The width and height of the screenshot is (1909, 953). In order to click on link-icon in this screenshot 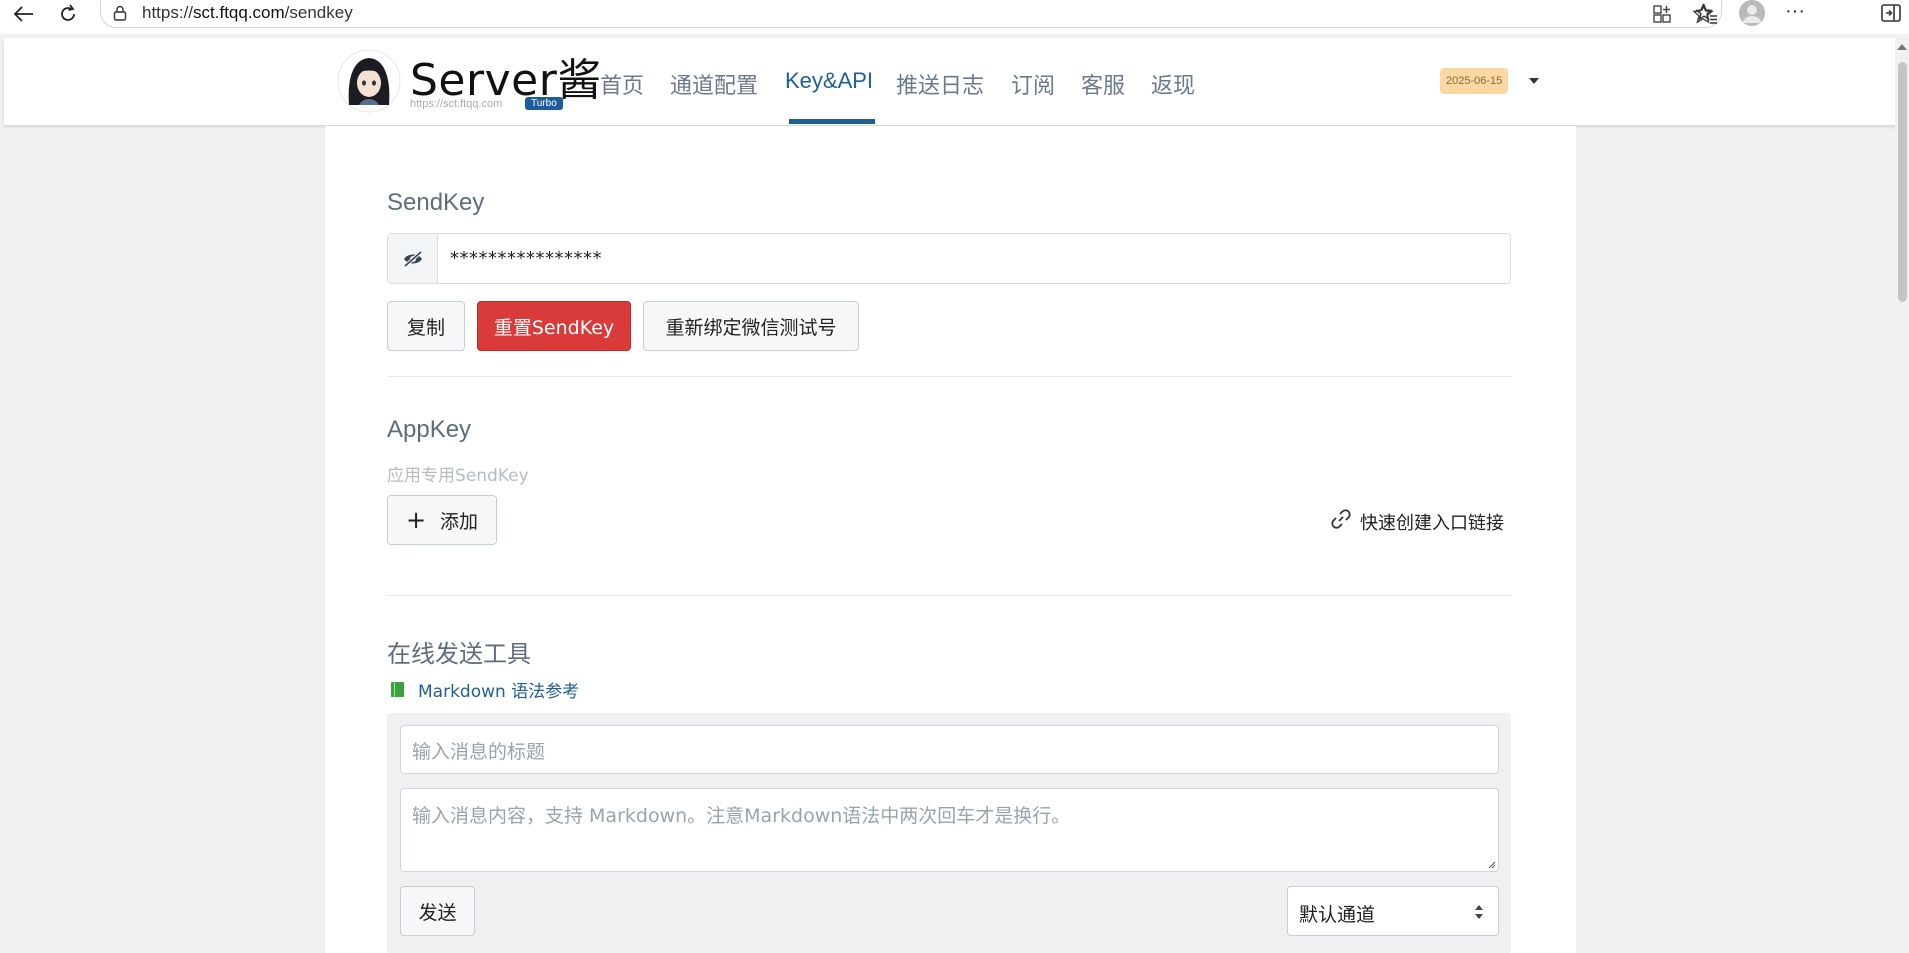, I will do `click(1341, 521)`.